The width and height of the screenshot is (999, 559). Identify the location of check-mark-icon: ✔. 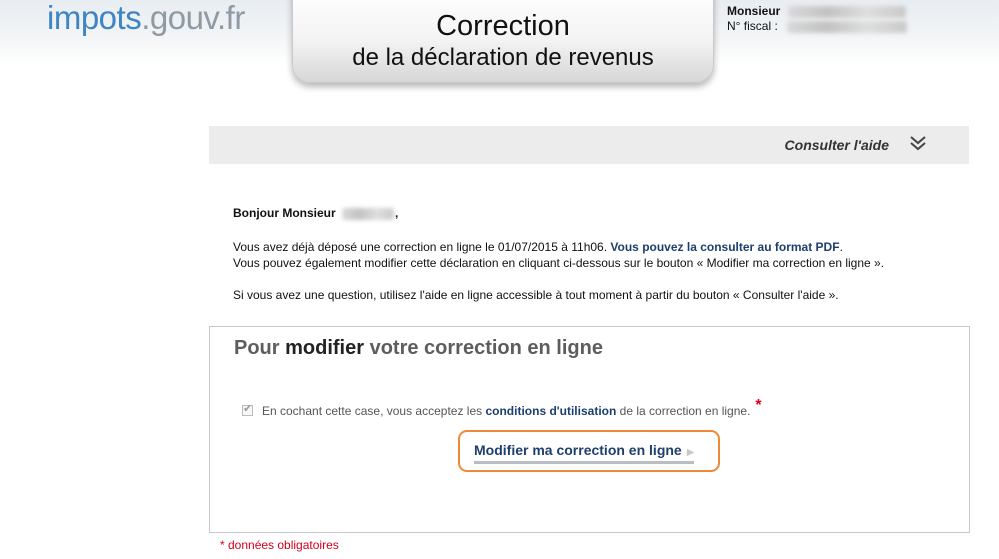
(248, 409).